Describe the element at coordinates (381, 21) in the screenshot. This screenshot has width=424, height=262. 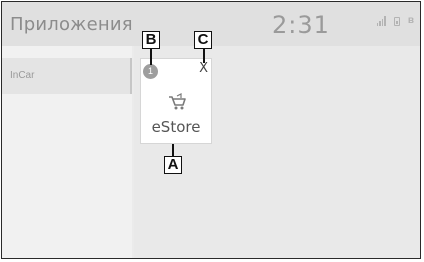
I see `signal-icon` at that location.